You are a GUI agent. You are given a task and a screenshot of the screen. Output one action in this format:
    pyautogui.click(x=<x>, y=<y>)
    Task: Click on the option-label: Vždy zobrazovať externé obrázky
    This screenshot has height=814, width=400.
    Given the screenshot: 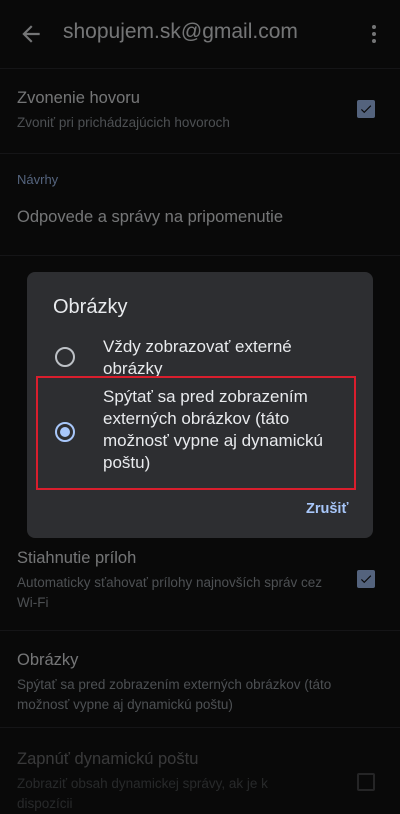 What is the action you would take?
    pyautogui.click(x=197, y=357)
    